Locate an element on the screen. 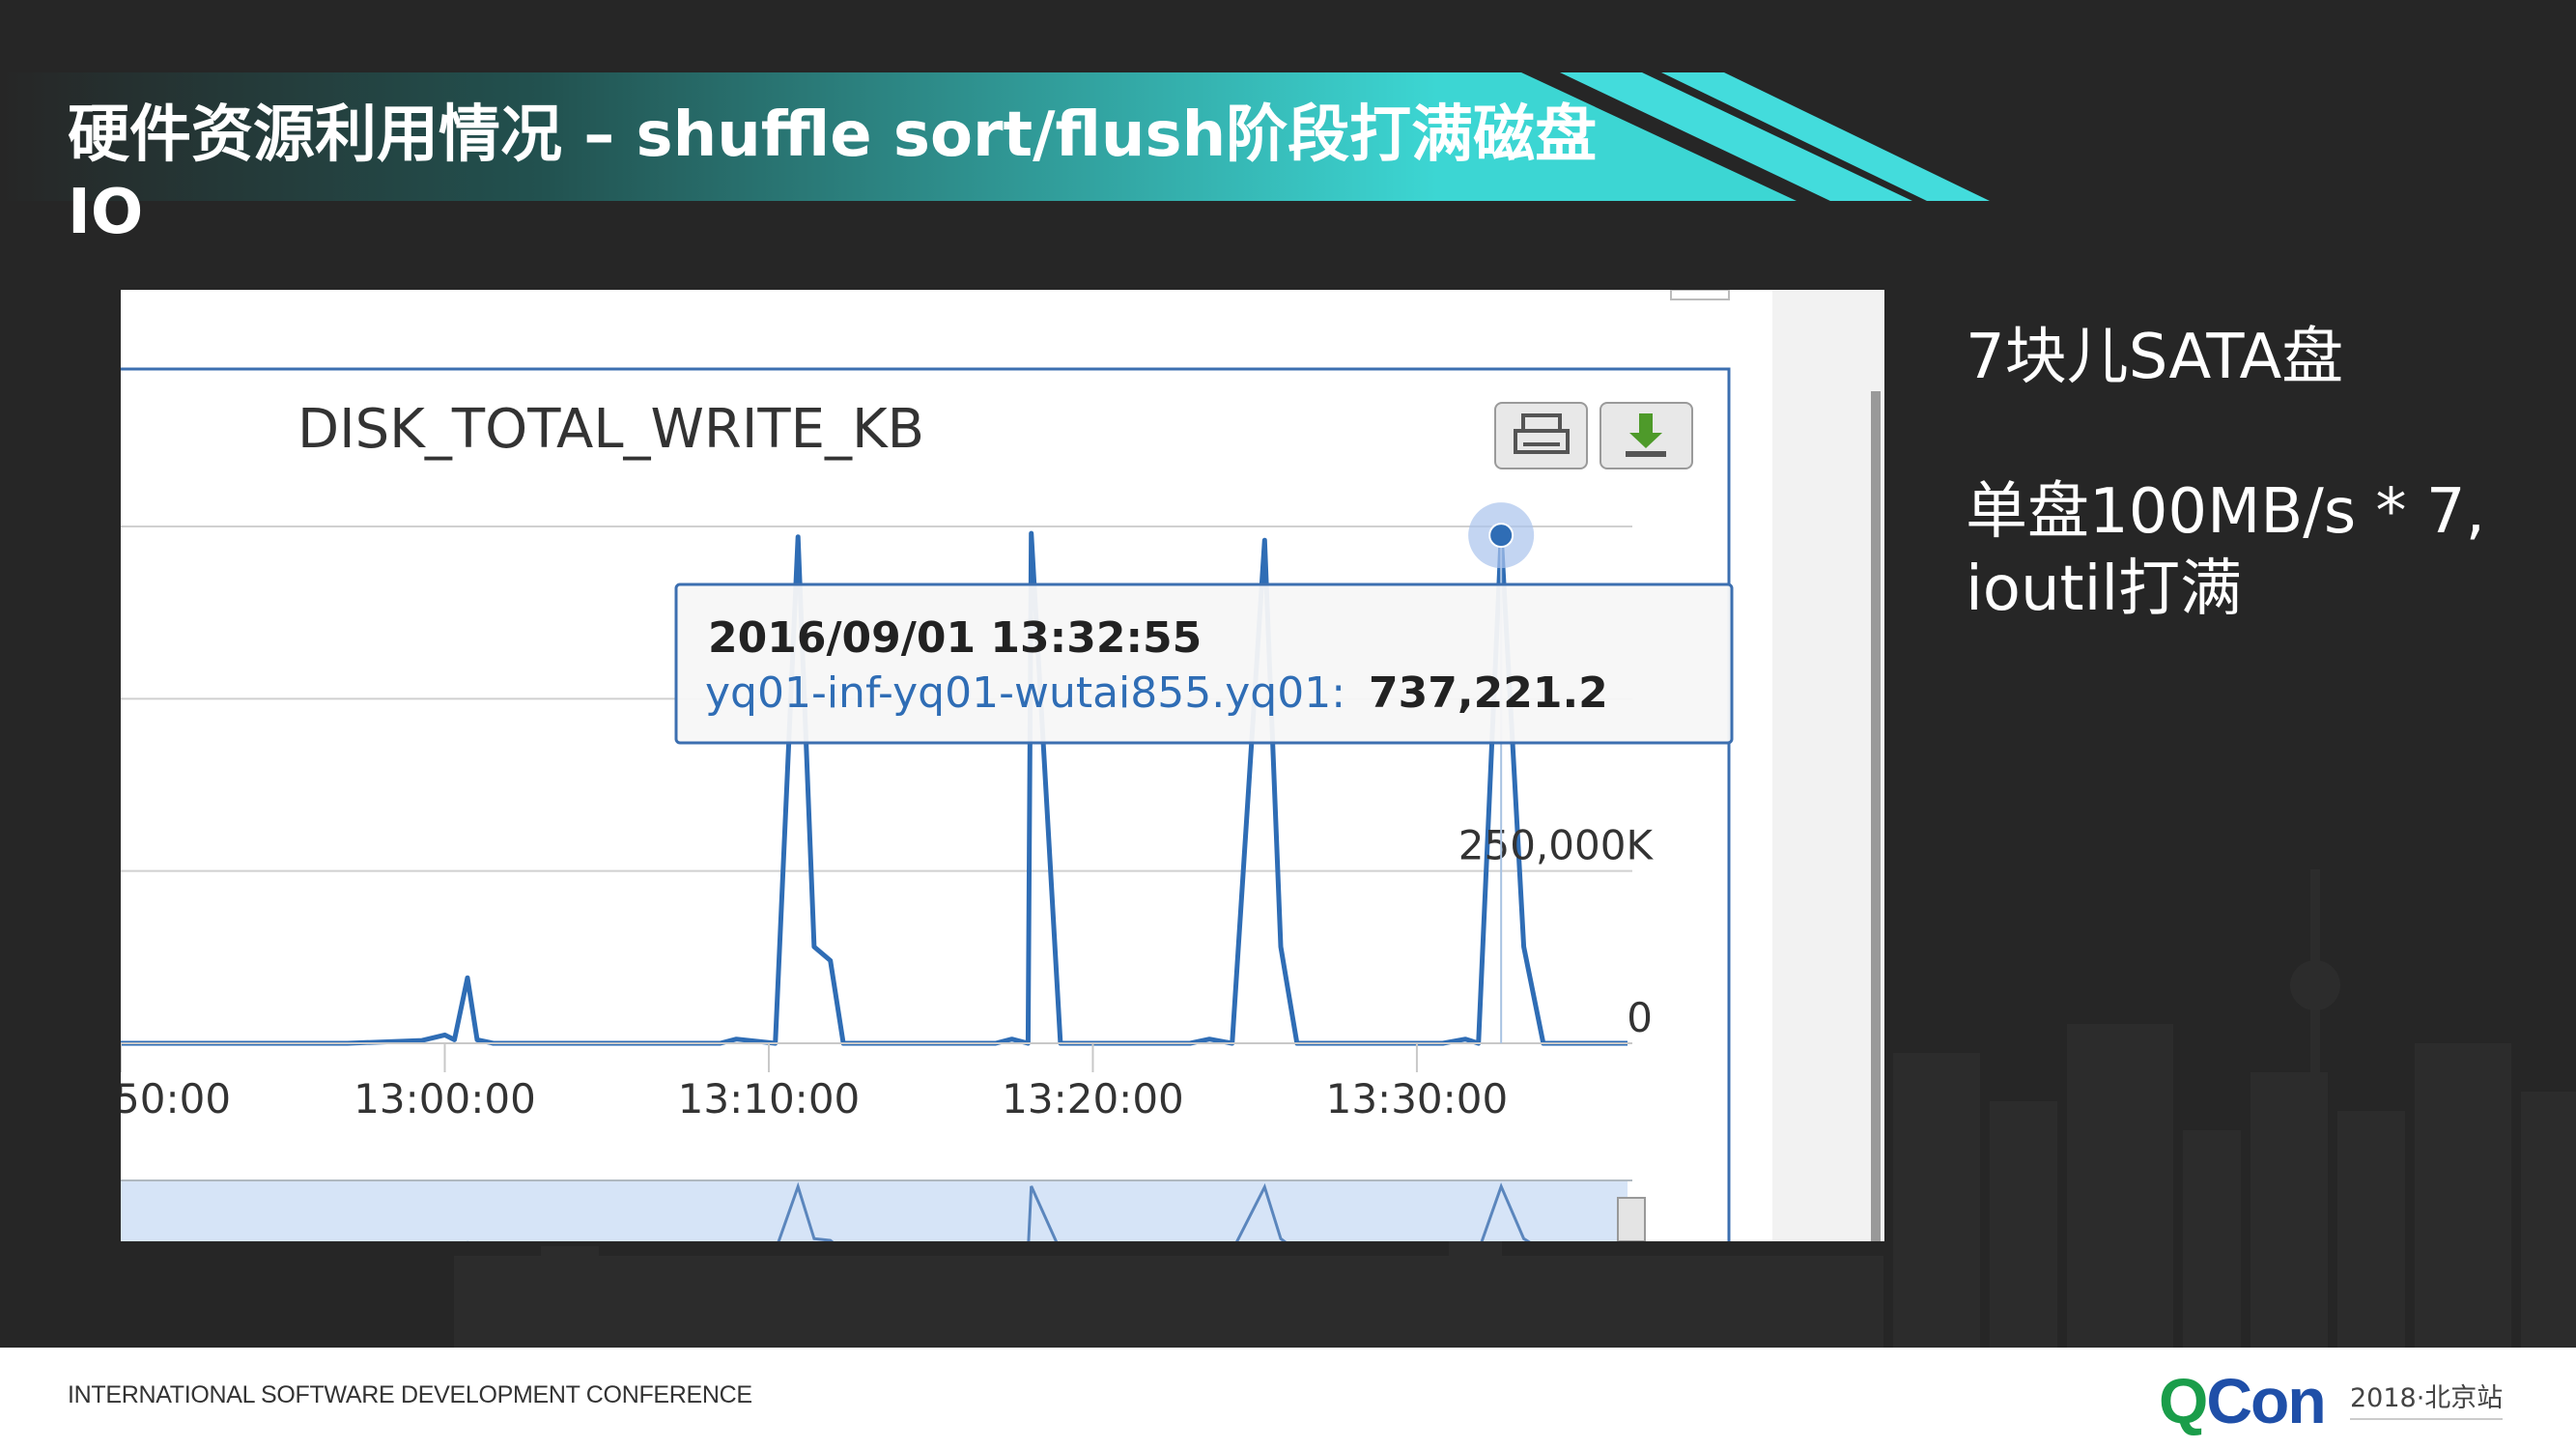  navigator-handle is located at coordinates (1631, 1219).